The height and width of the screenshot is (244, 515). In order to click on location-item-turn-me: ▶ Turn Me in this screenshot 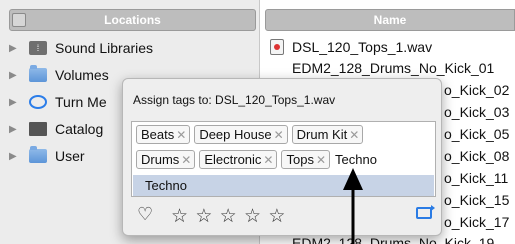, I will do `click(58, 102)`.